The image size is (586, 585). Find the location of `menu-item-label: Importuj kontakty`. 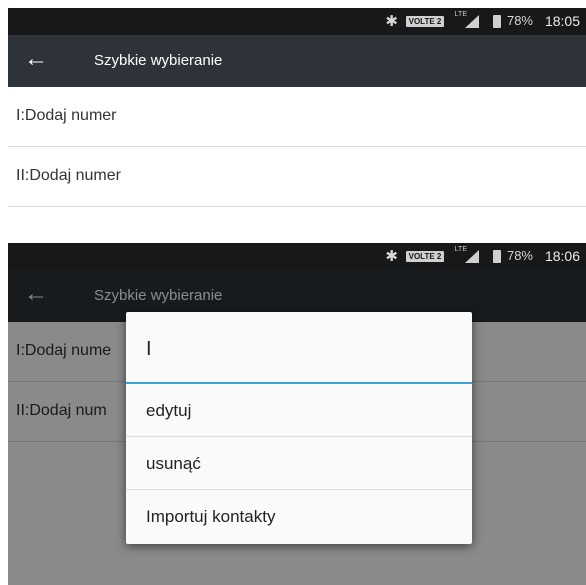

menu-item-label: Importuj kontakty is located at coordinates (211, 516).